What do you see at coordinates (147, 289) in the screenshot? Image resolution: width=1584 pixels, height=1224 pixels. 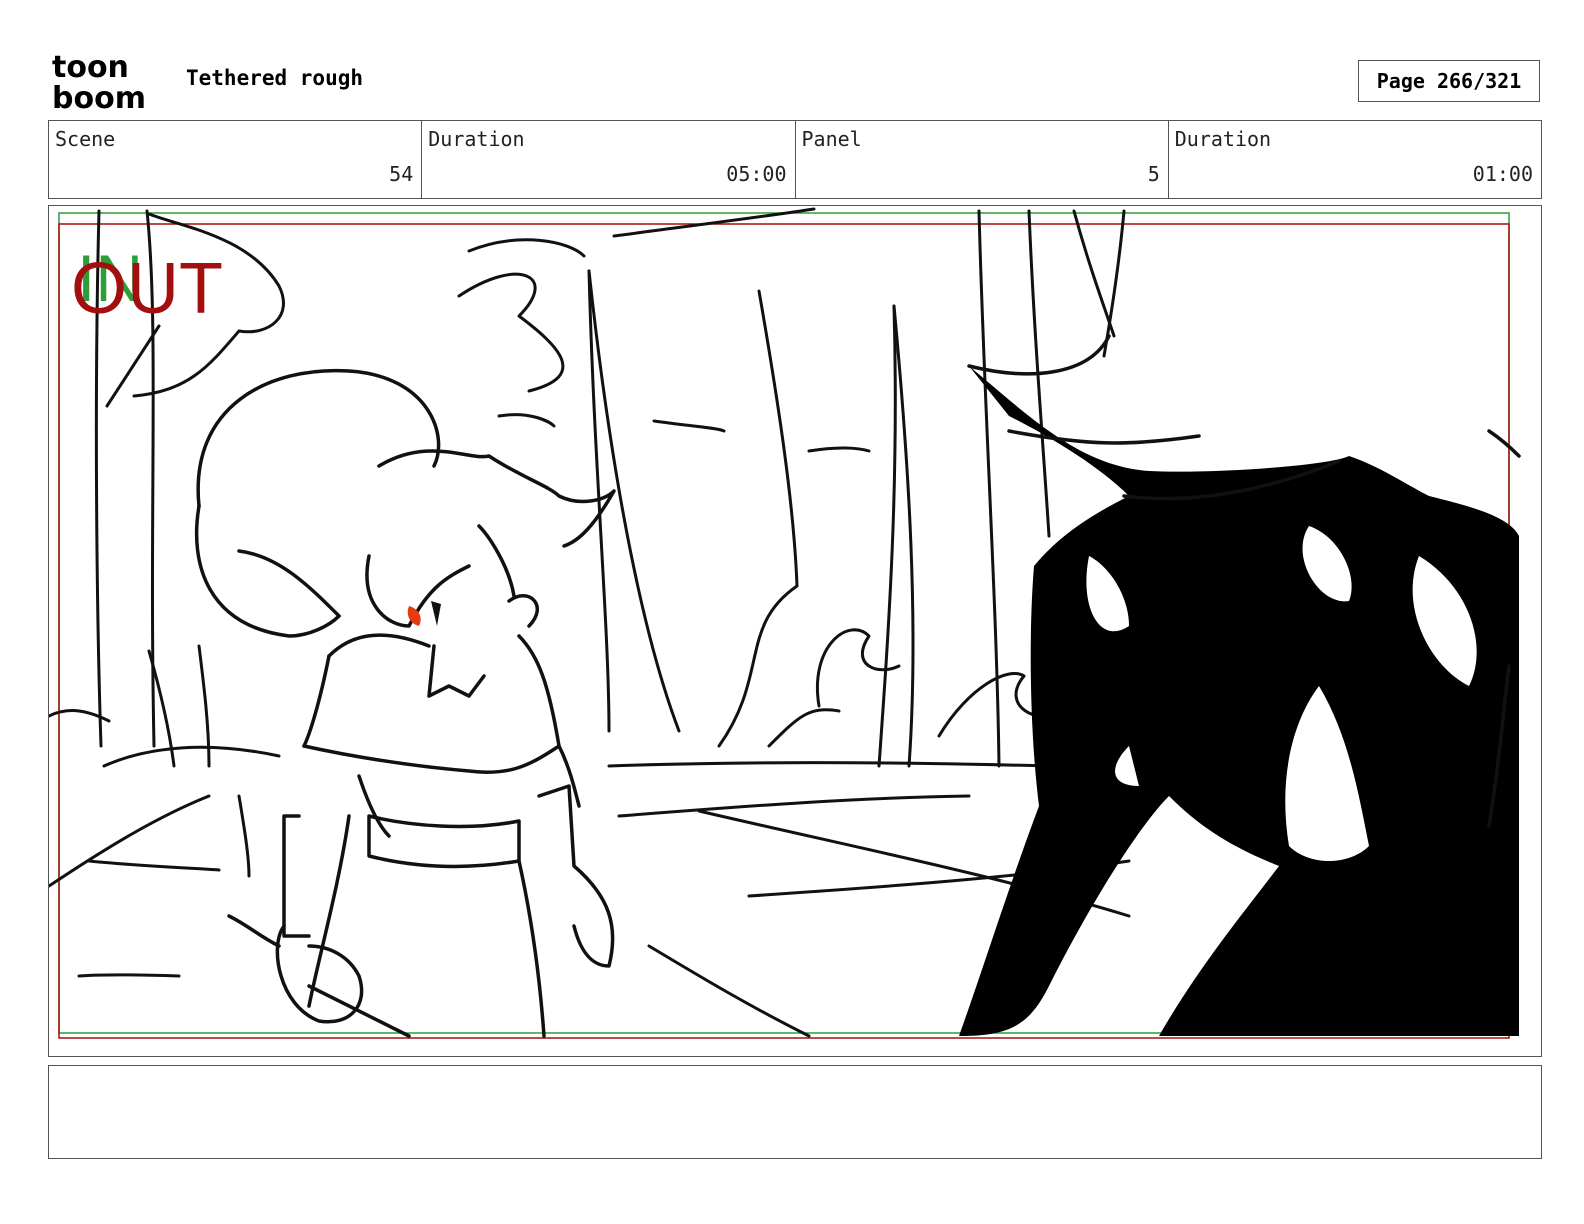 I see `out-marker: OUT` at bounding box center [147, 289].